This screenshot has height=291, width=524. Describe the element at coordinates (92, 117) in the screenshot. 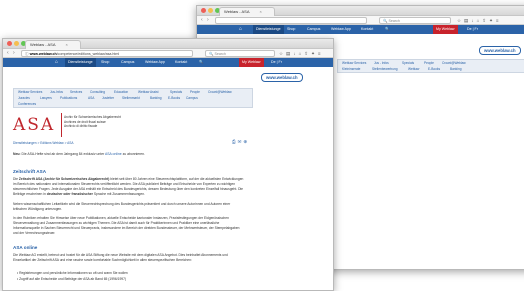

I see `subtitle-line: Archiv für Schweizerisches Abgaberecht` at that location.